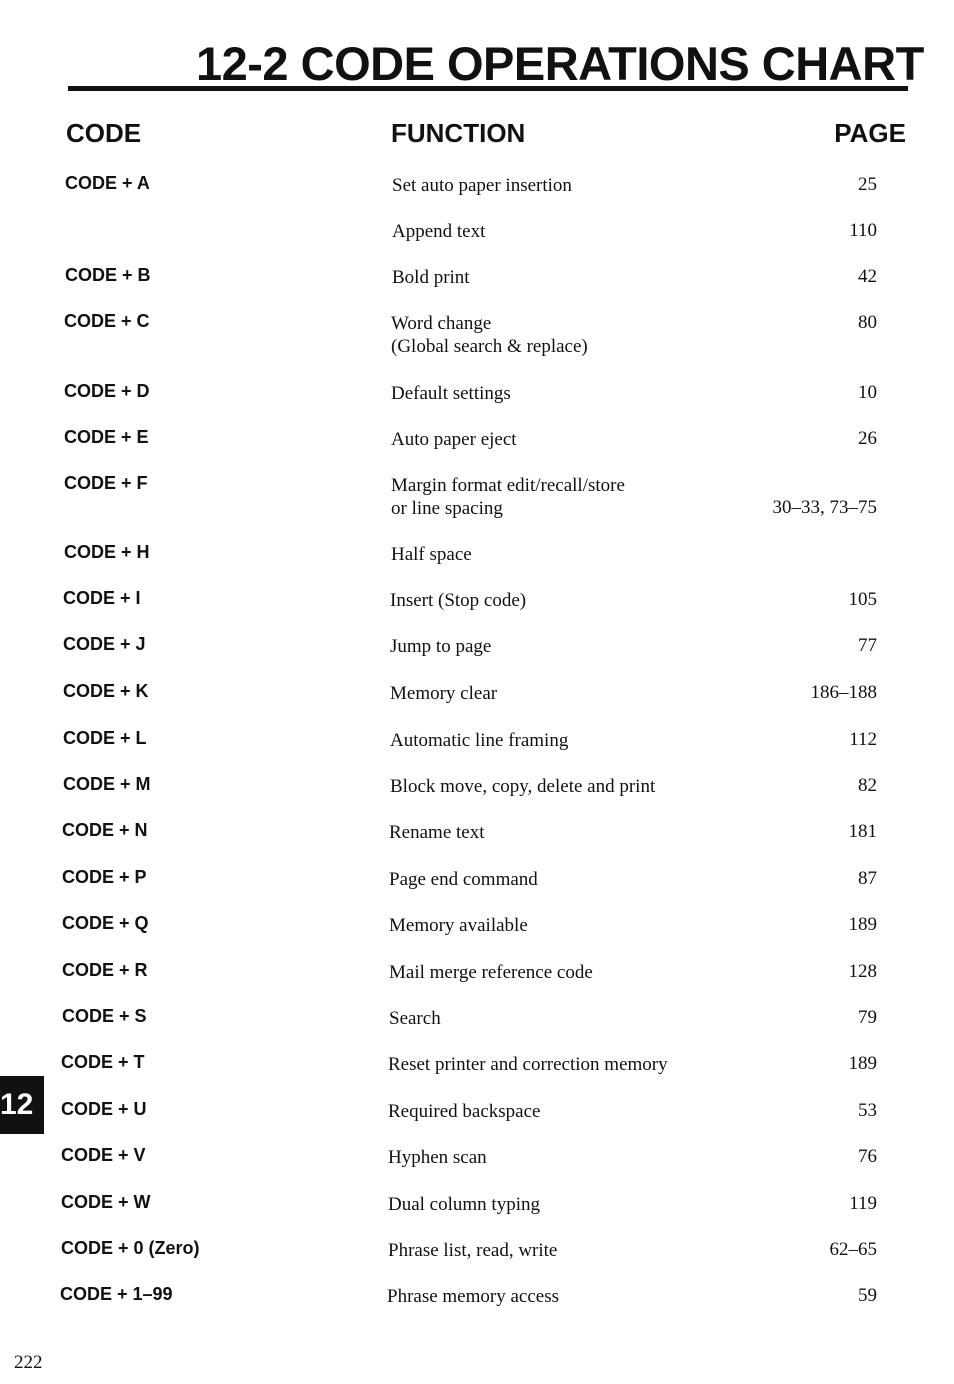 The height and width of the screenshot is (1384, 954). I want to click on code-cell: CODE + A, so click(107, 183).